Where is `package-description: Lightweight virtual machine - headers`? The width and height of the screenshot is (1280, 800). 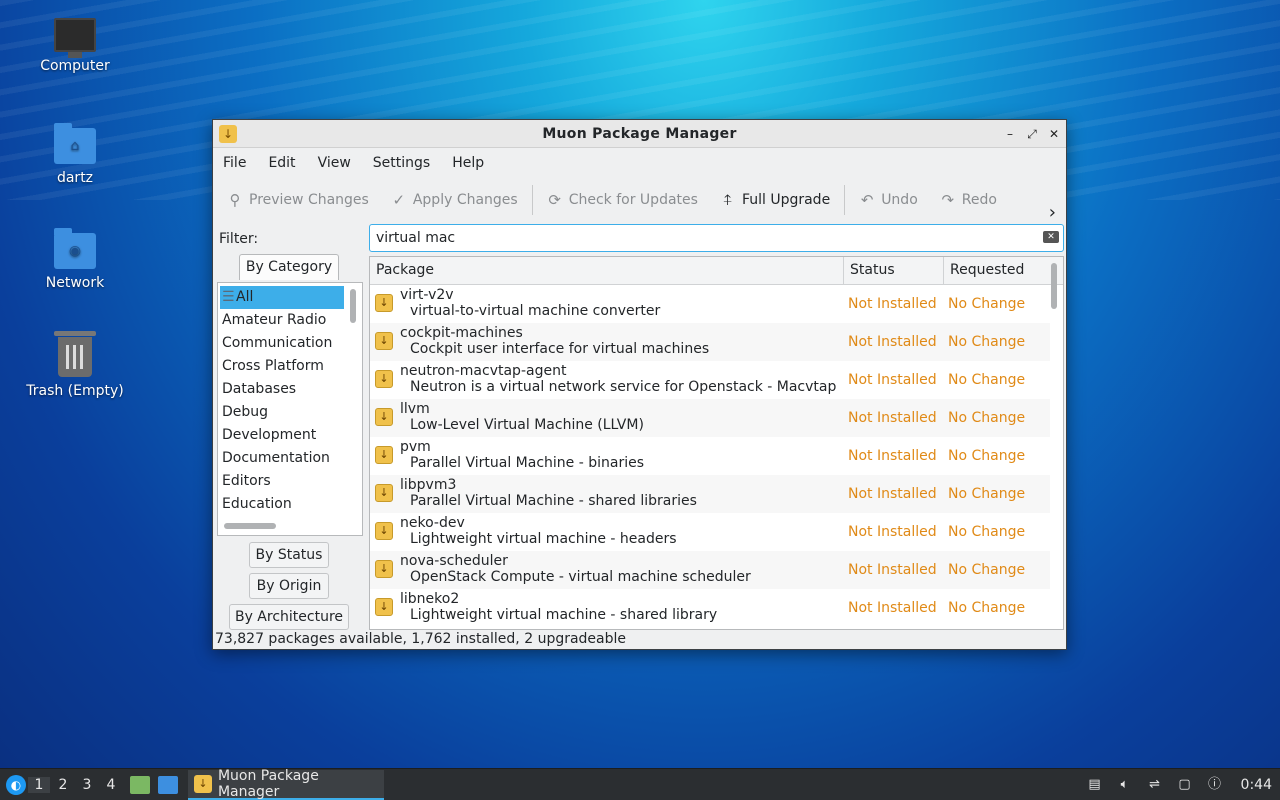
package-description: Lightweight virtual machine - headers is located at coordinates (543, 539).